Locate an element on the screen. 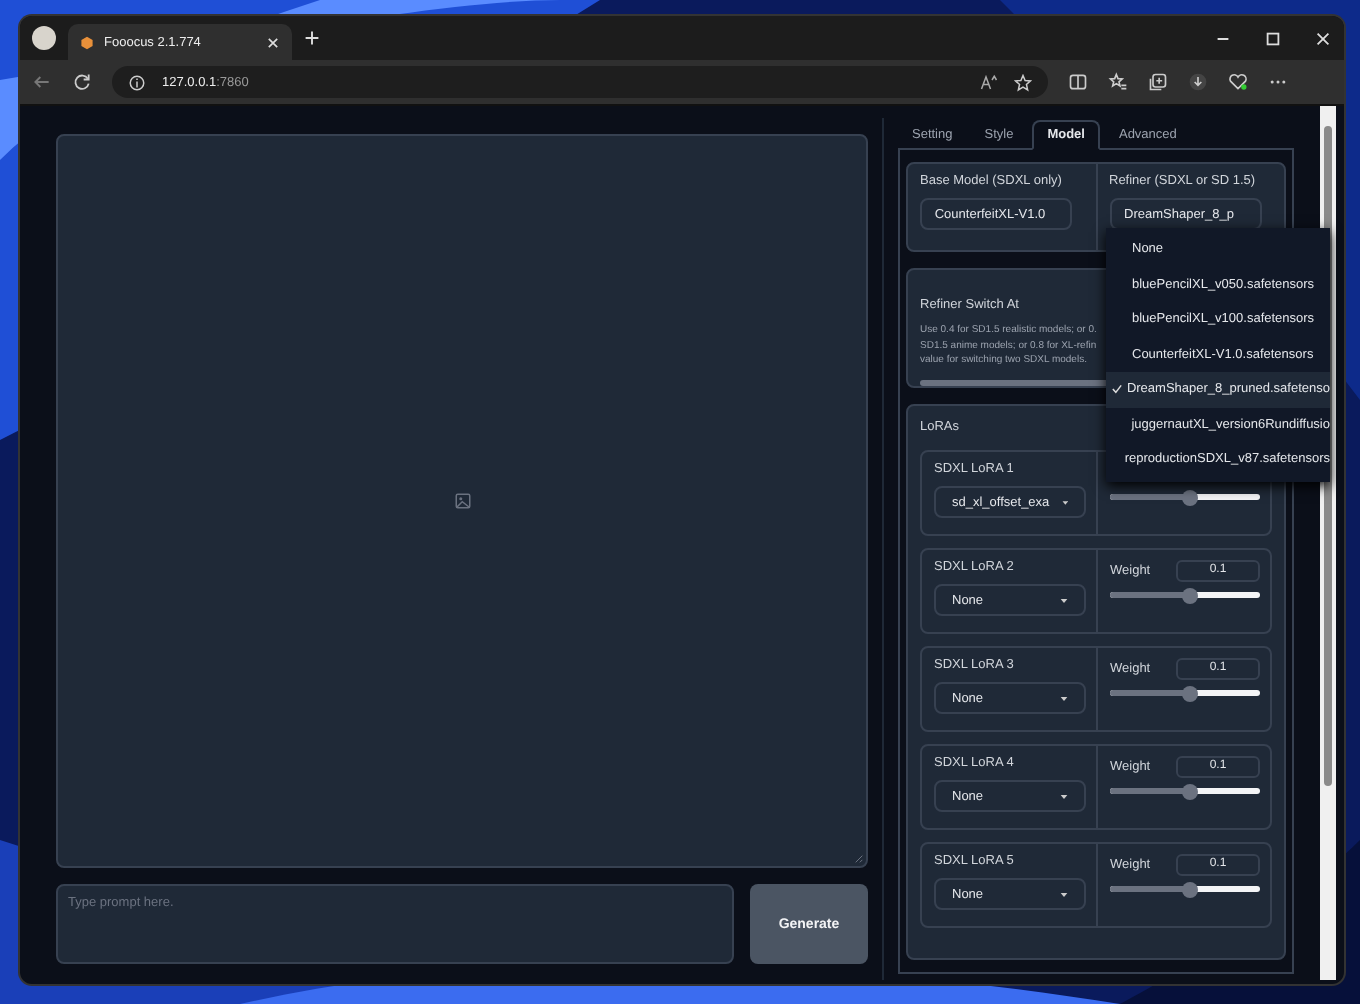 Image resolution: width=1360 pixels, height=1004 pixels. star-icon is located at coordinates (1023, 82).